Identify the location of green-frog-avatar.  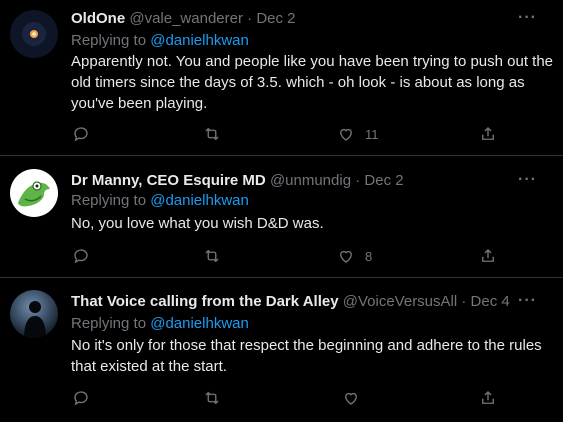
(34, 193).